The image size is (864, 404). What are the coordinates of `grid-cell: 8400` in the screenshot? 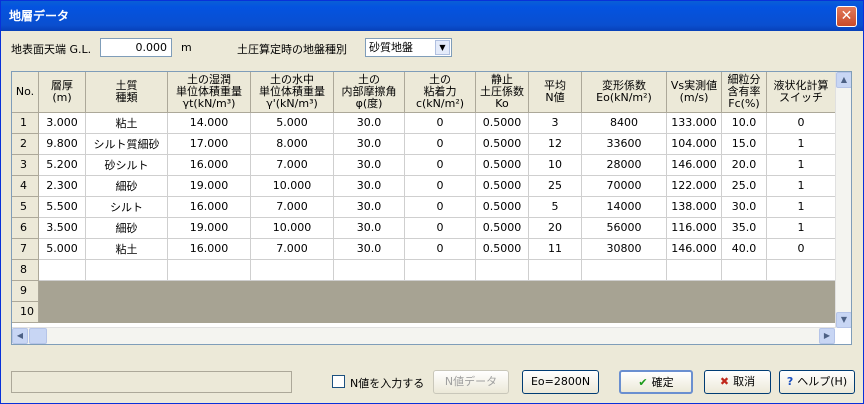 It's located at (624, 123).